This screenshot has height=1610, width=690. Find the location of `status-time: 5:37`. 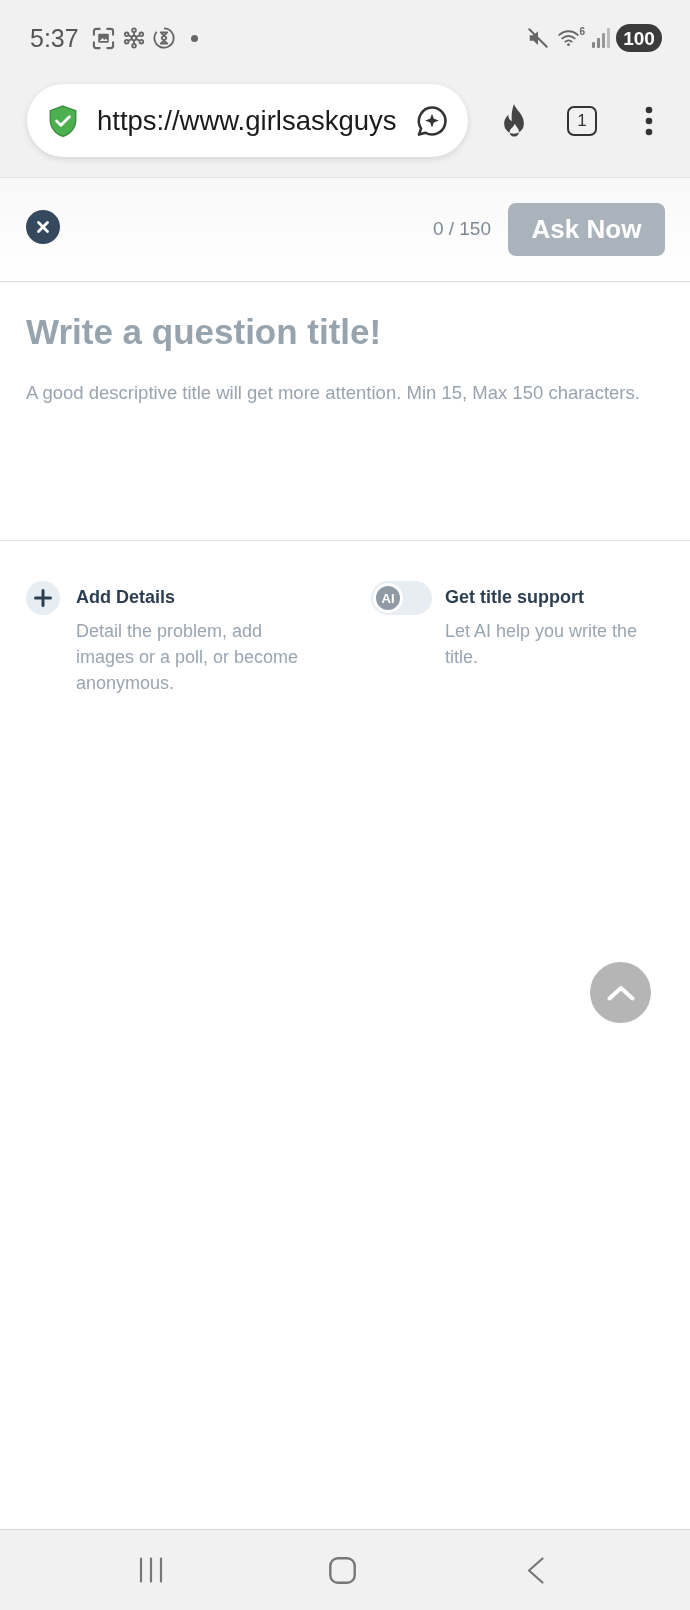

status-time: 5:37 is located at coordinates (54, 38).